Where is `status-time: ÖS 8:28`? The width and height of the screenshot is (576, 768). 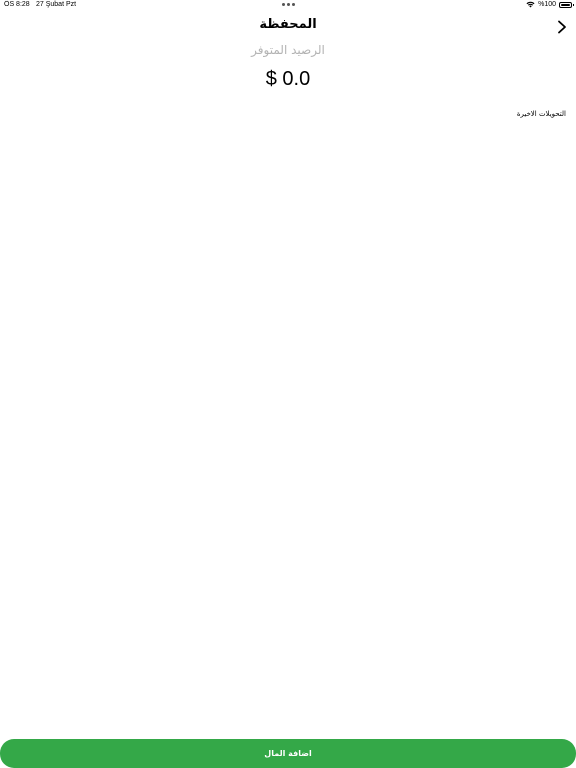
status-time: ÖS 8:28 is located at coordinates (17, 4).